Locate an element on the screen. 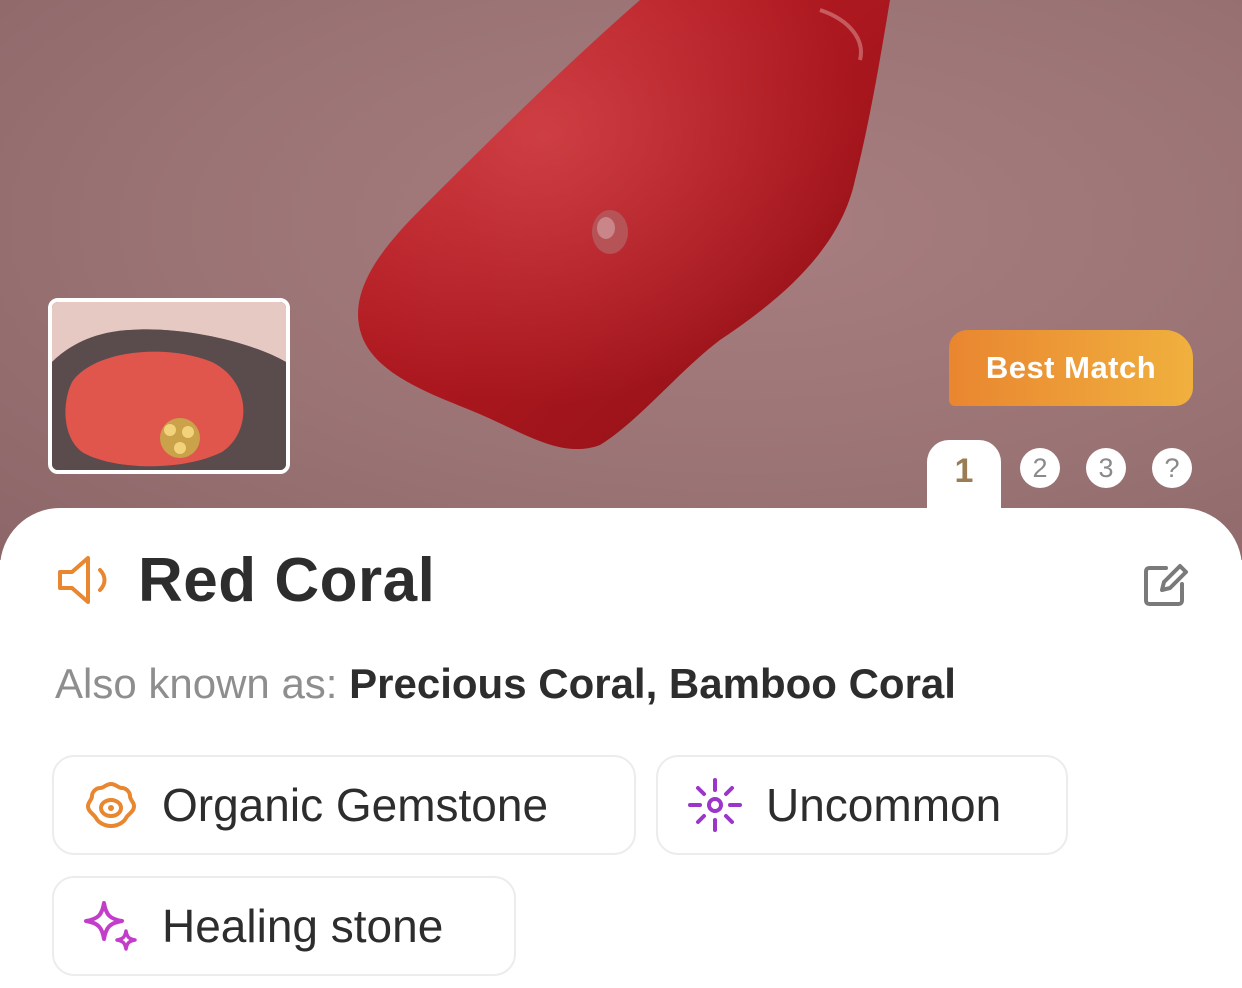 This screenshot has width=1242, height=988. aka-names: Precious Coral, Bamboo Coral is located at coordinates (652, 683).